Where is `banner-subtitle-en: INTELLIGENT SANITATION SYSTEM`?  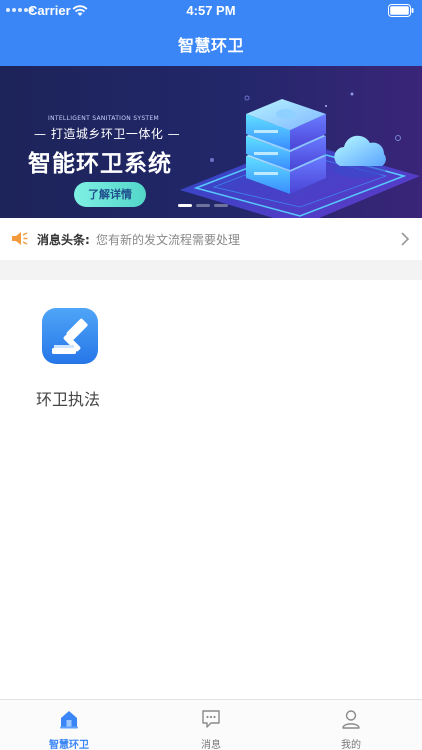 banner-subtitle-en: INTELLIGENT SANITATION SYSTEM is located at coordinates (103, 118).